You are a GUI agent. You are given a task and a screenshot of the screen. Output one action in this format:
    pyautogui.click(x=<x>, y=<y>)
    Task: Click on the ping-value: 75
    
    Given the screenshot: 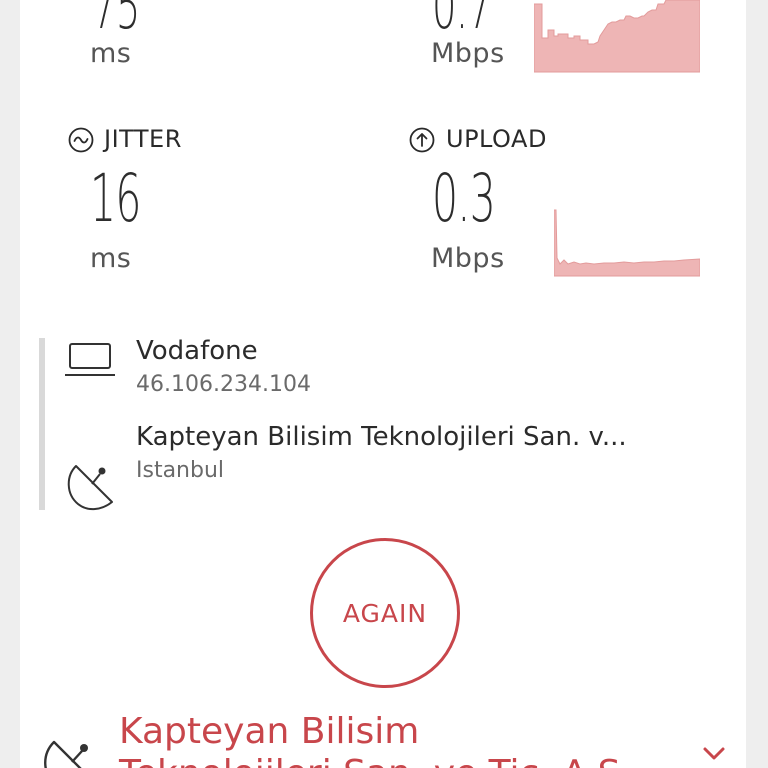 What is the action you would take?
    pyautogui.click(x=116, y=21)
    